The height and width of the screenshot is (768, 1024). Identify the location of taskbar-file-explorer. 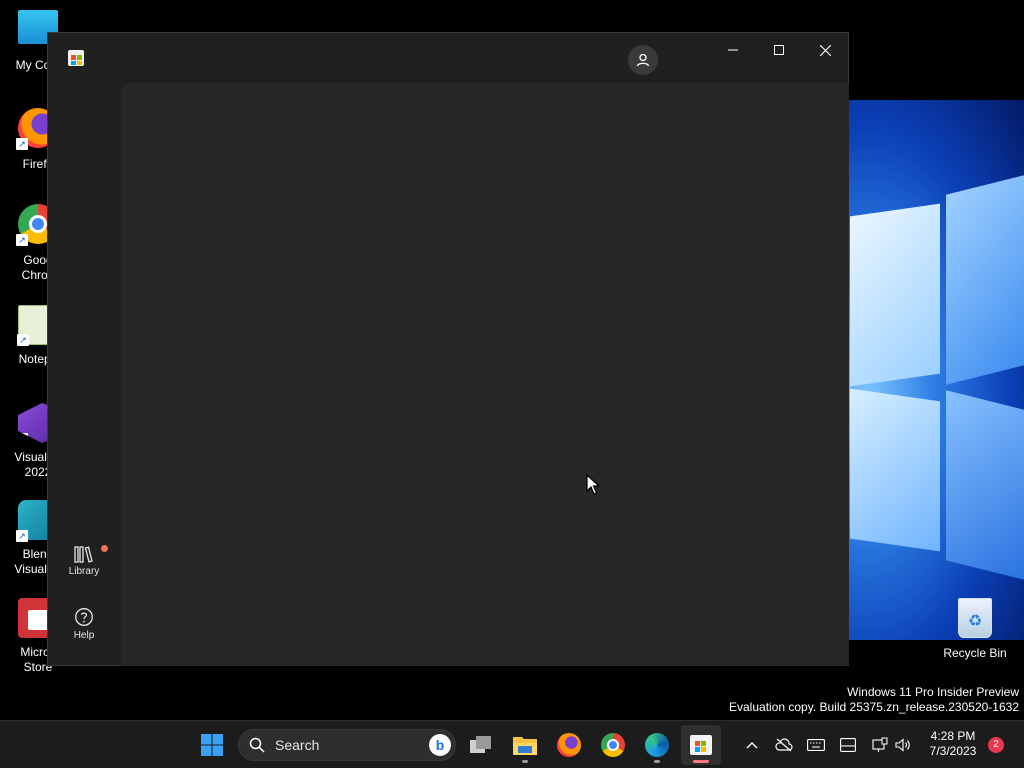
(525, 745).